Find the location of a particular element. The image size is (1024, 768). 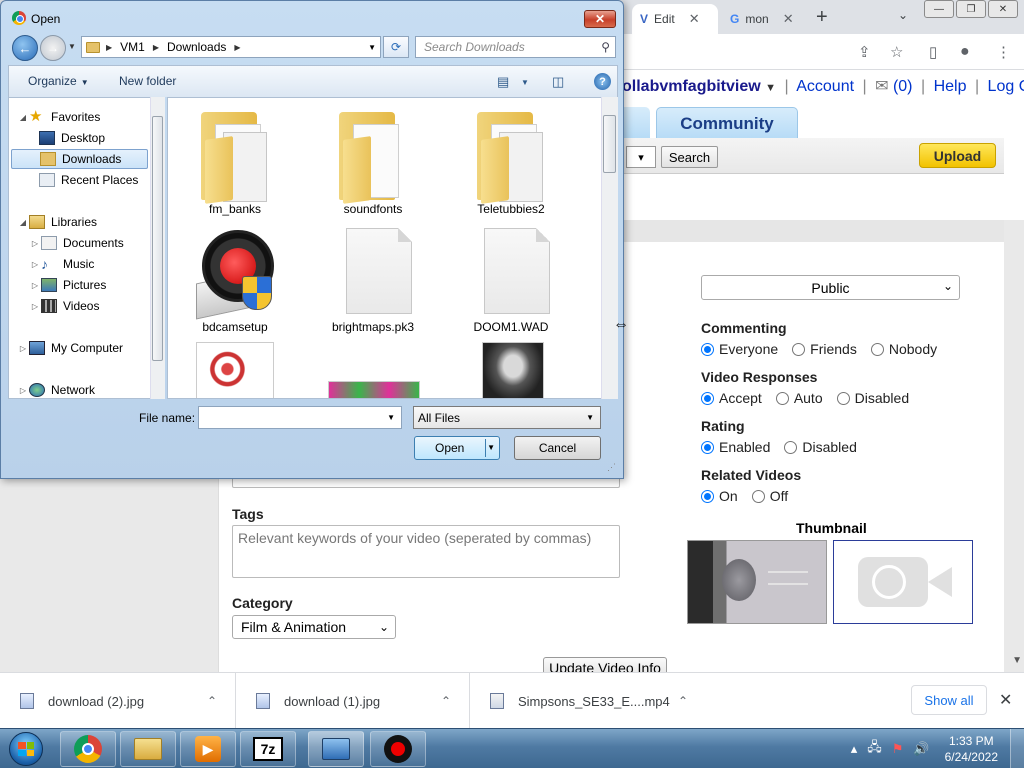

file-item-soundfonts: soundfonts is located at coordinates (373, 162).